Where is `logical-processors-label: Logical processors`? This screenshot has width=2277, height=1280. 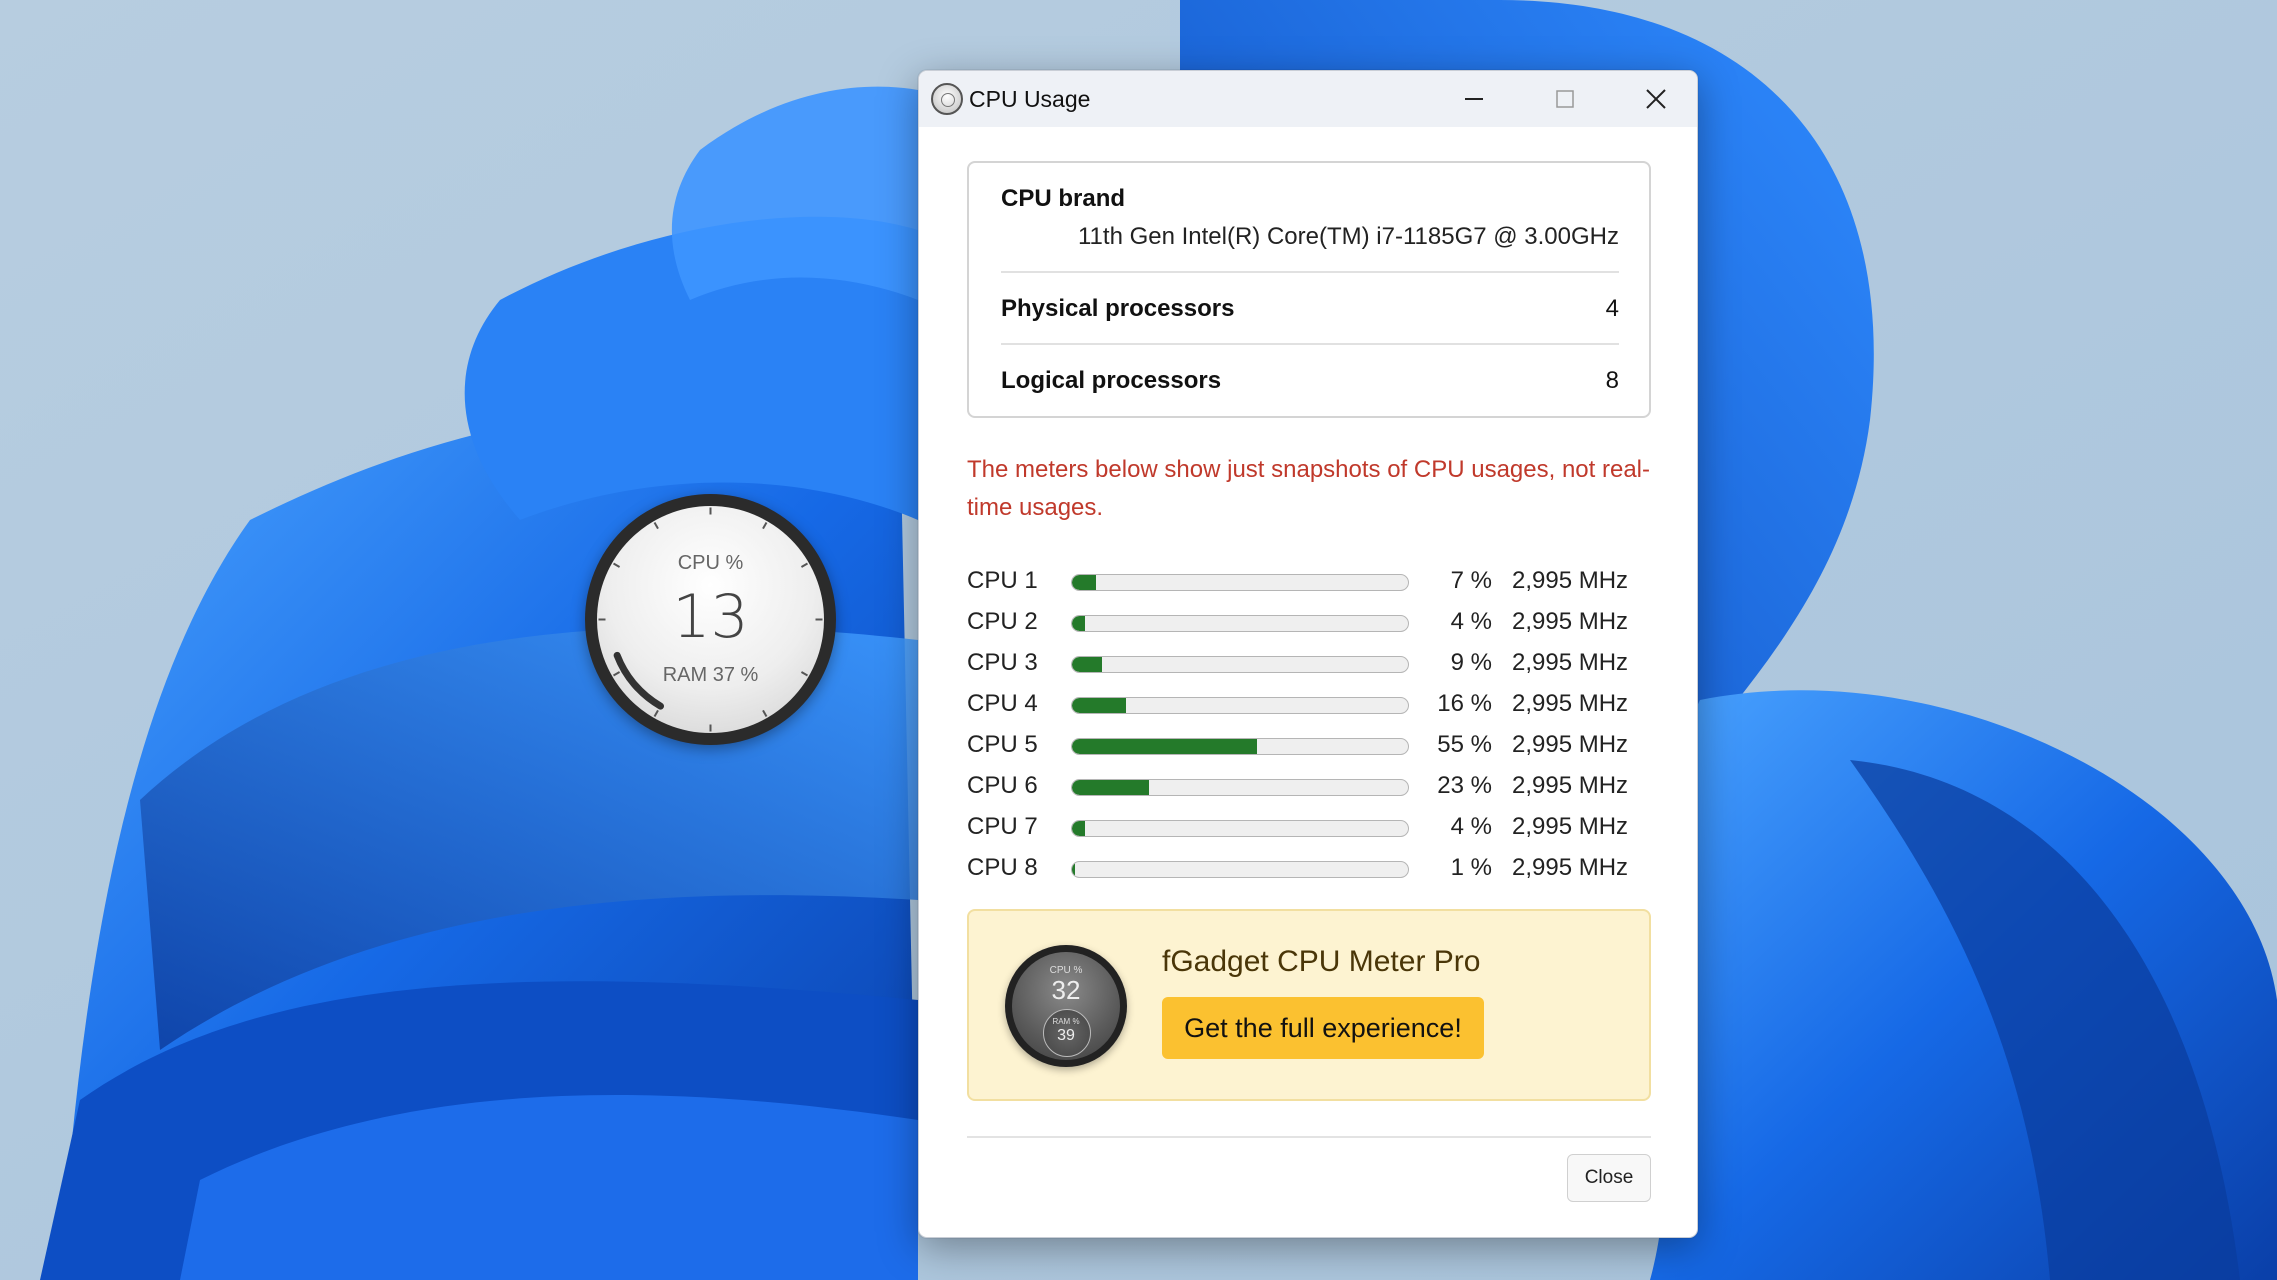 logical-processors-label: Logical processors is located at coordinates (1111, 380).